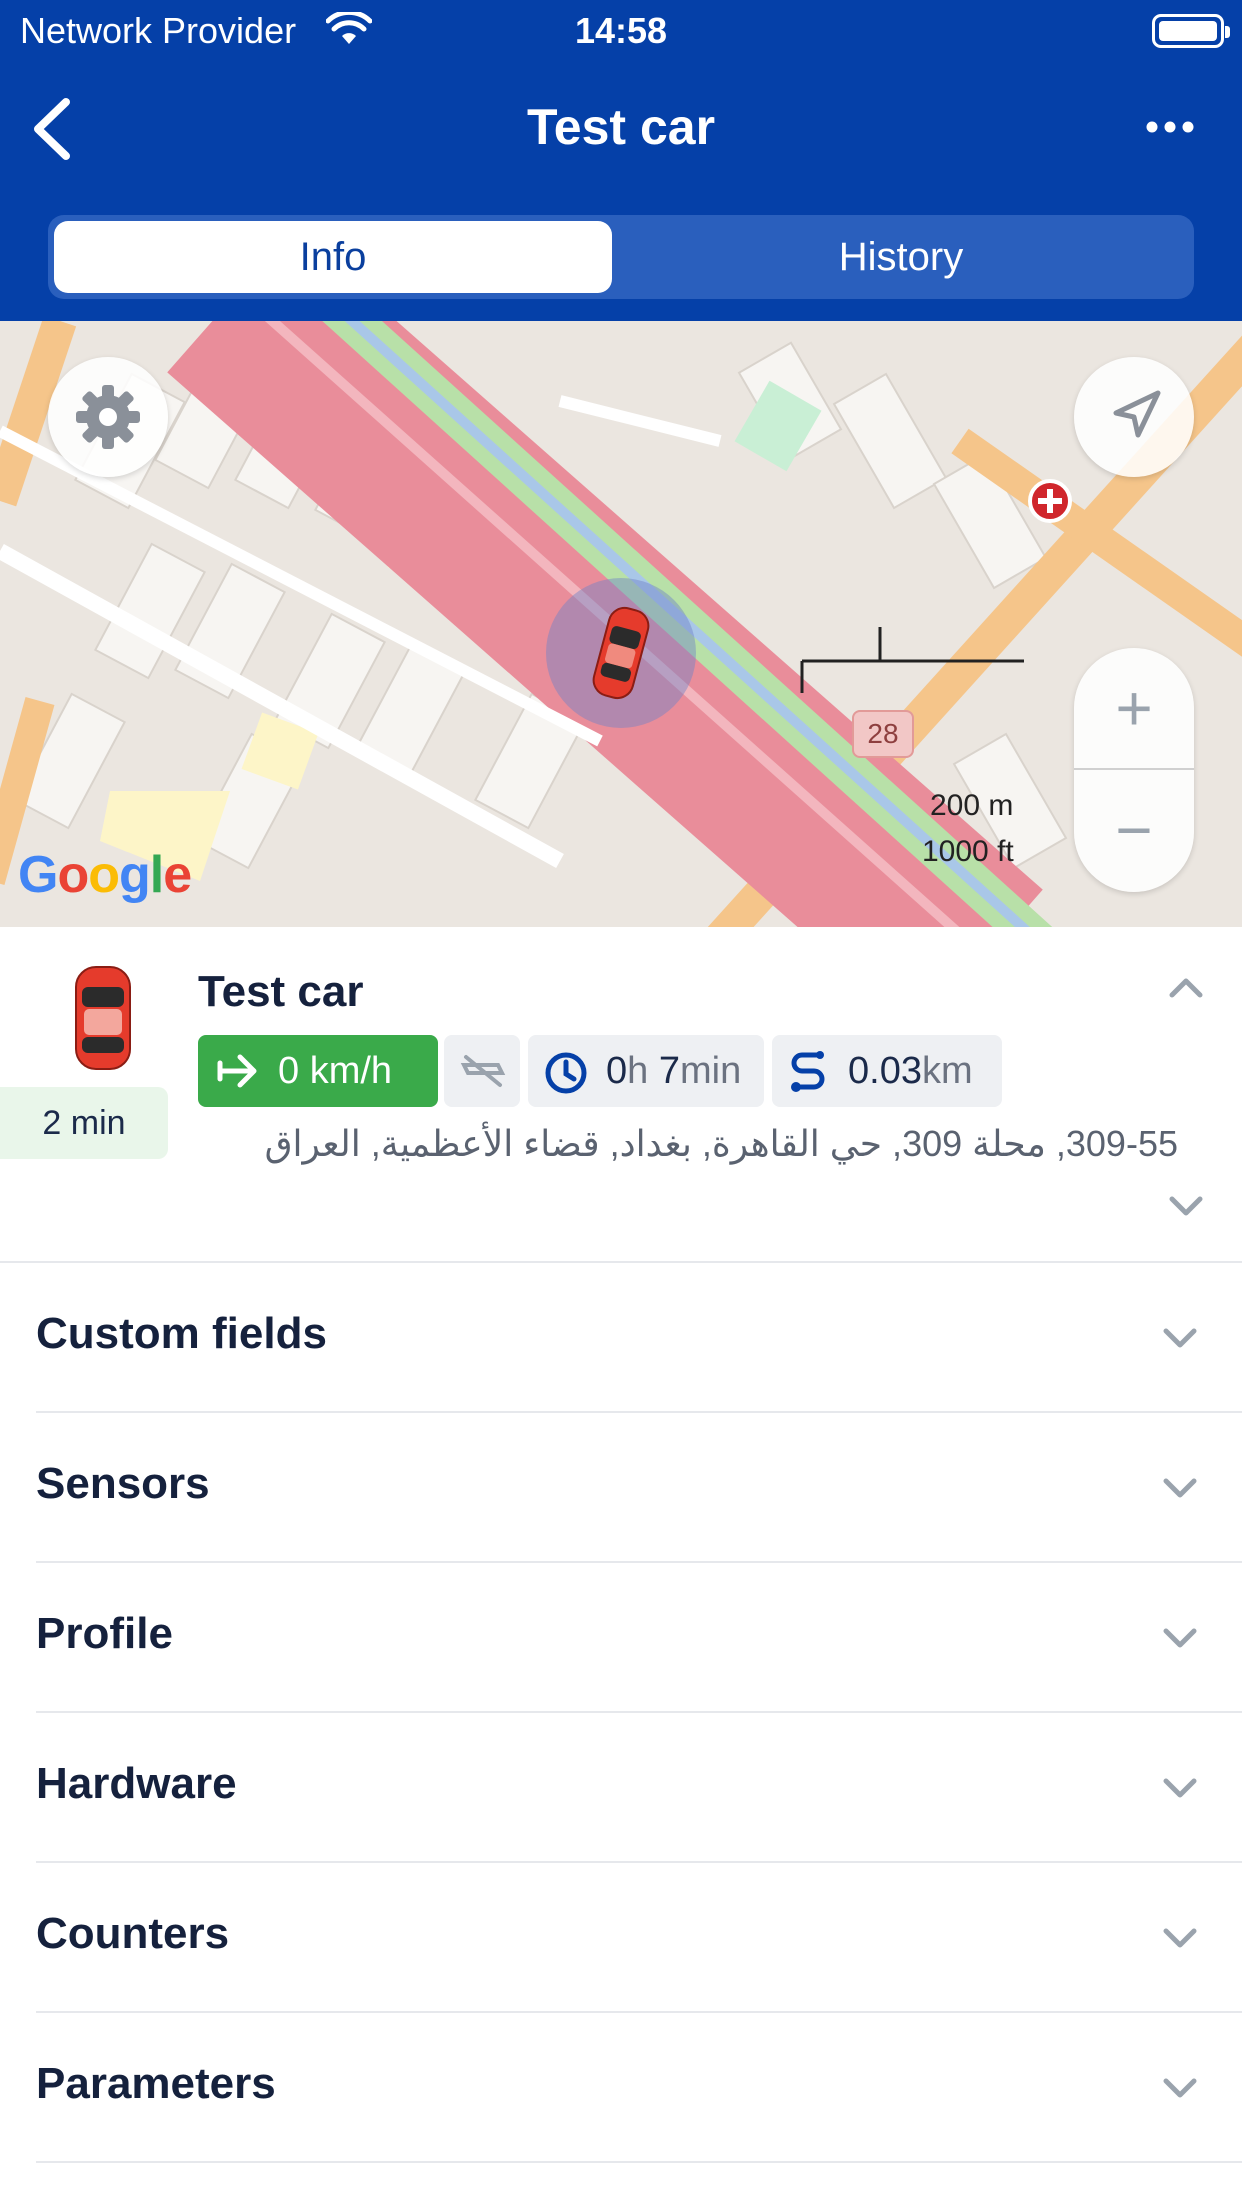 This screenshot has height=2208, width=1242. Describe the element at coordinates (237, 1071) in the screenshot. I see `arrow-right-icon` at that location.